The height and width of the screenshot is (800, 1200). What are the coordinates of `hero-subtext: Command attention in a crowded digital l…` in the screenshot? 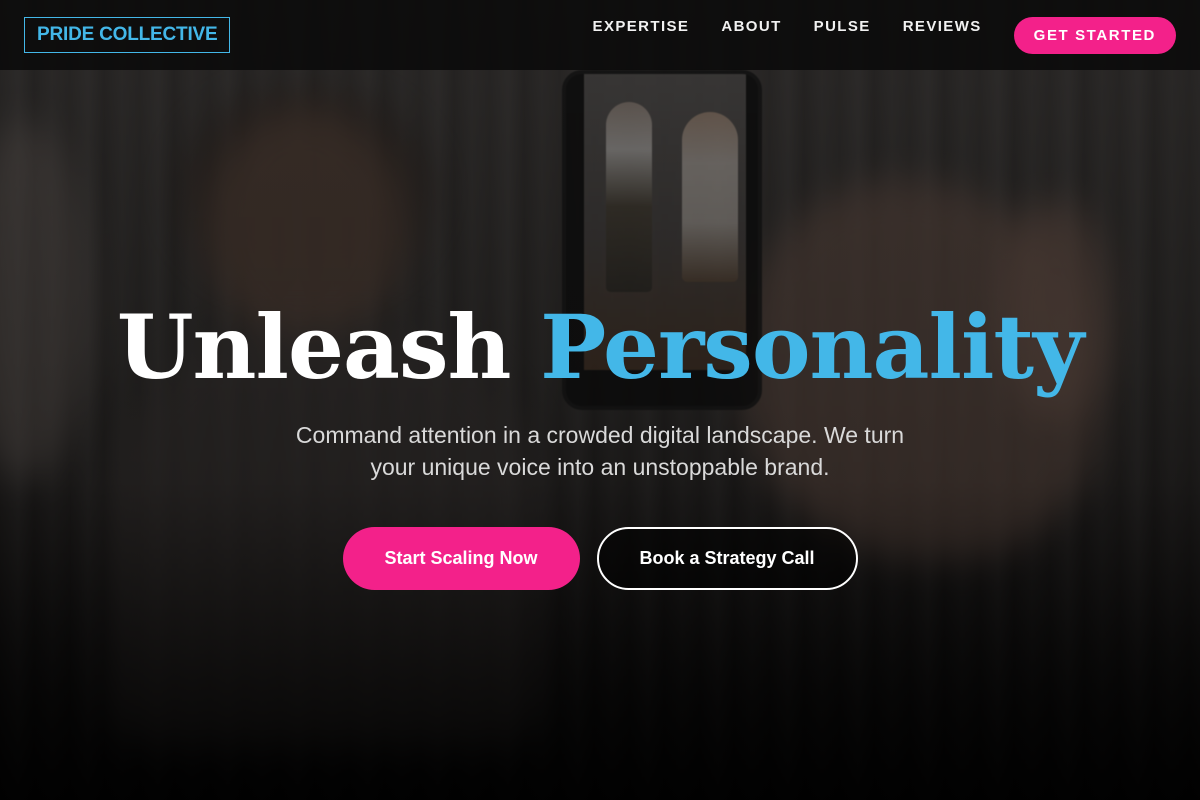 It's located at (600, 451).